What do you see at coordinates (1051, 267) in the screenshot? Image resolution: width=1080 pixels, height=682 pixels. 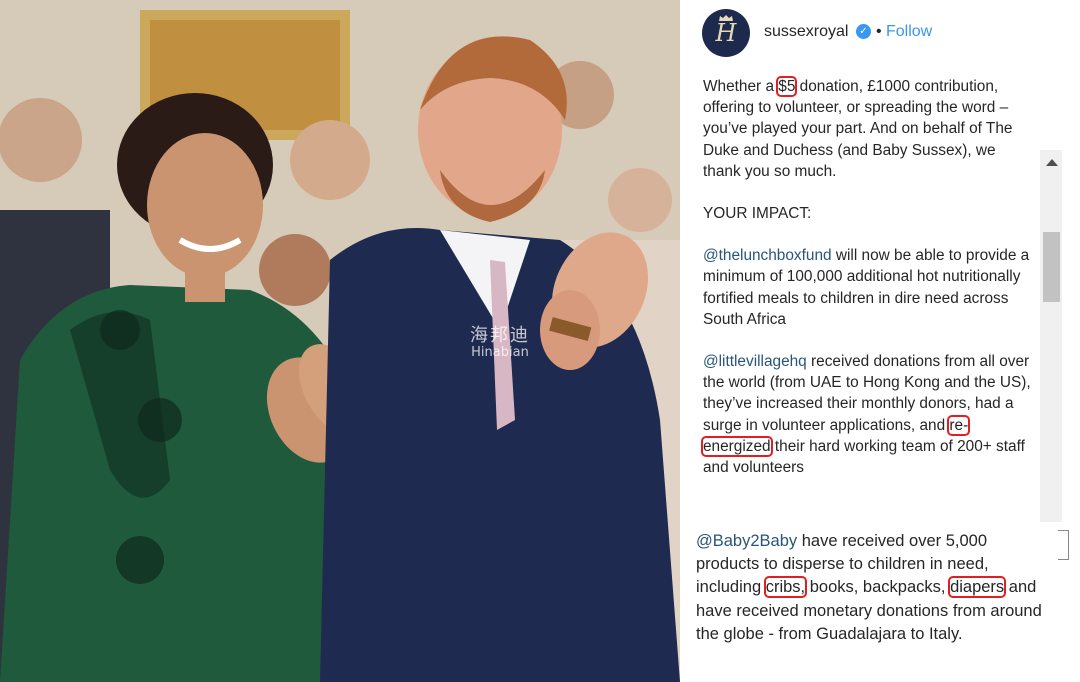 I see `scrollbar-thumb` at bounding box center [1051, 267].